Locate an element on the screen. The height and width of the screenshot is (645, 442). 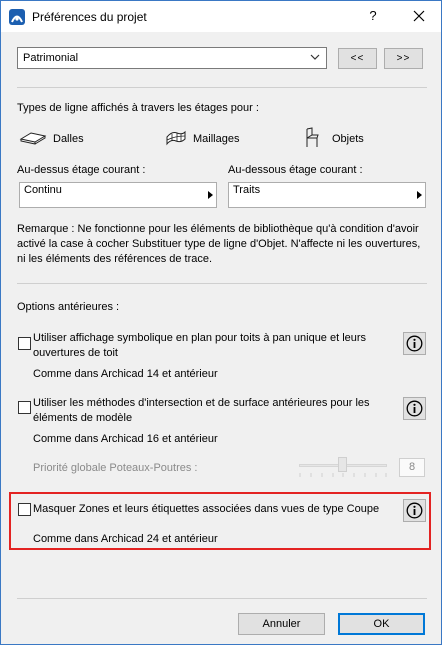
close-button is located at coordinates (419, 16).